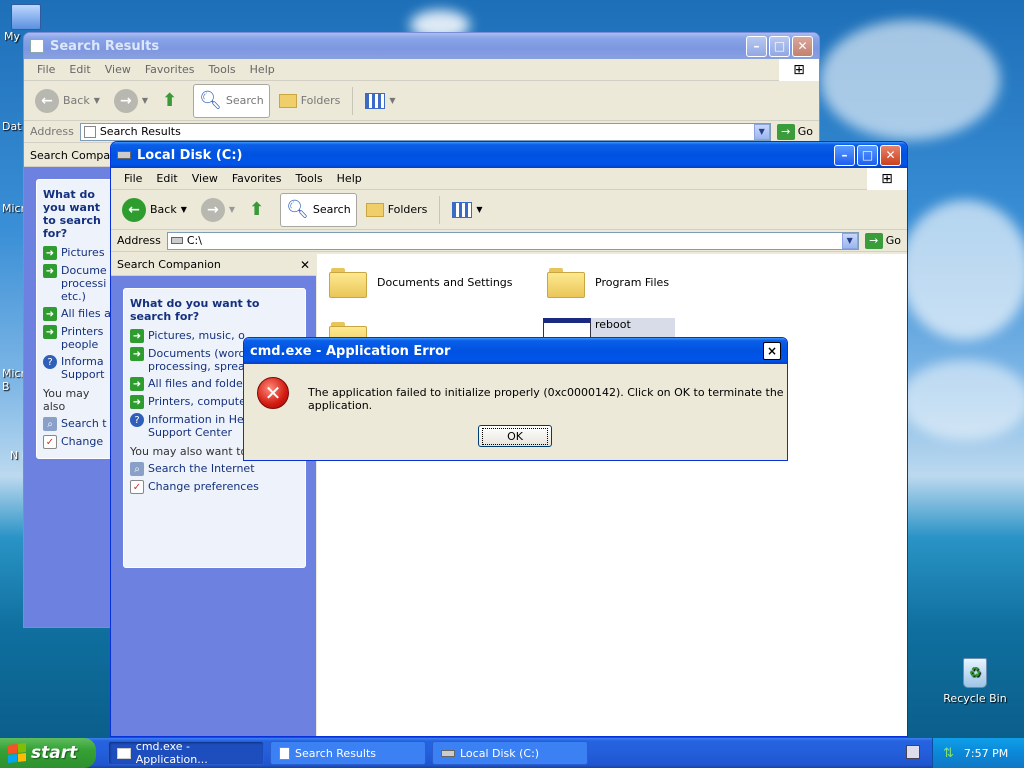 This screenshot has height=768, width=1024. I want to click on option-pictures: ➜ Pictures, so click(77, 253).